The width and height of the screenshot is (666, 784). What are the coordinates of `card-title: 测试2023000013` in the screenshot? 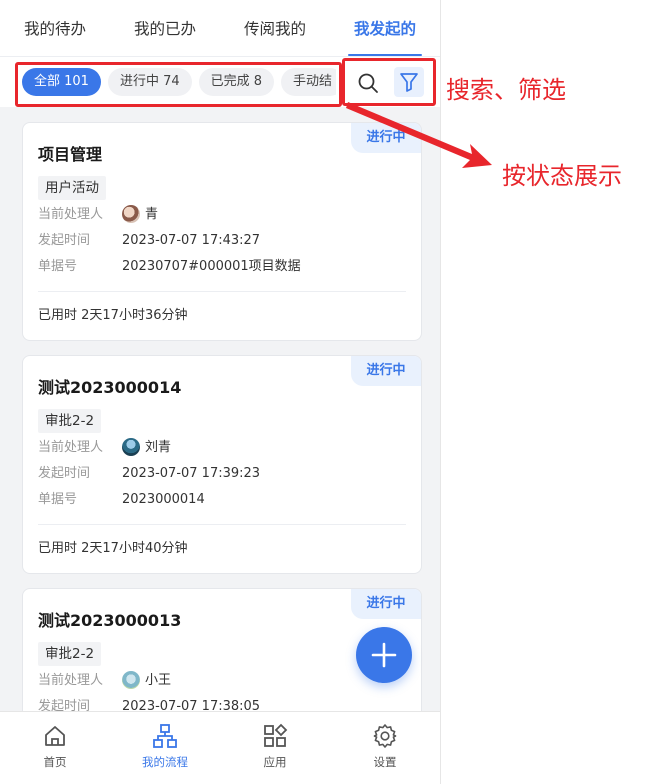 It's located at (110, 620).